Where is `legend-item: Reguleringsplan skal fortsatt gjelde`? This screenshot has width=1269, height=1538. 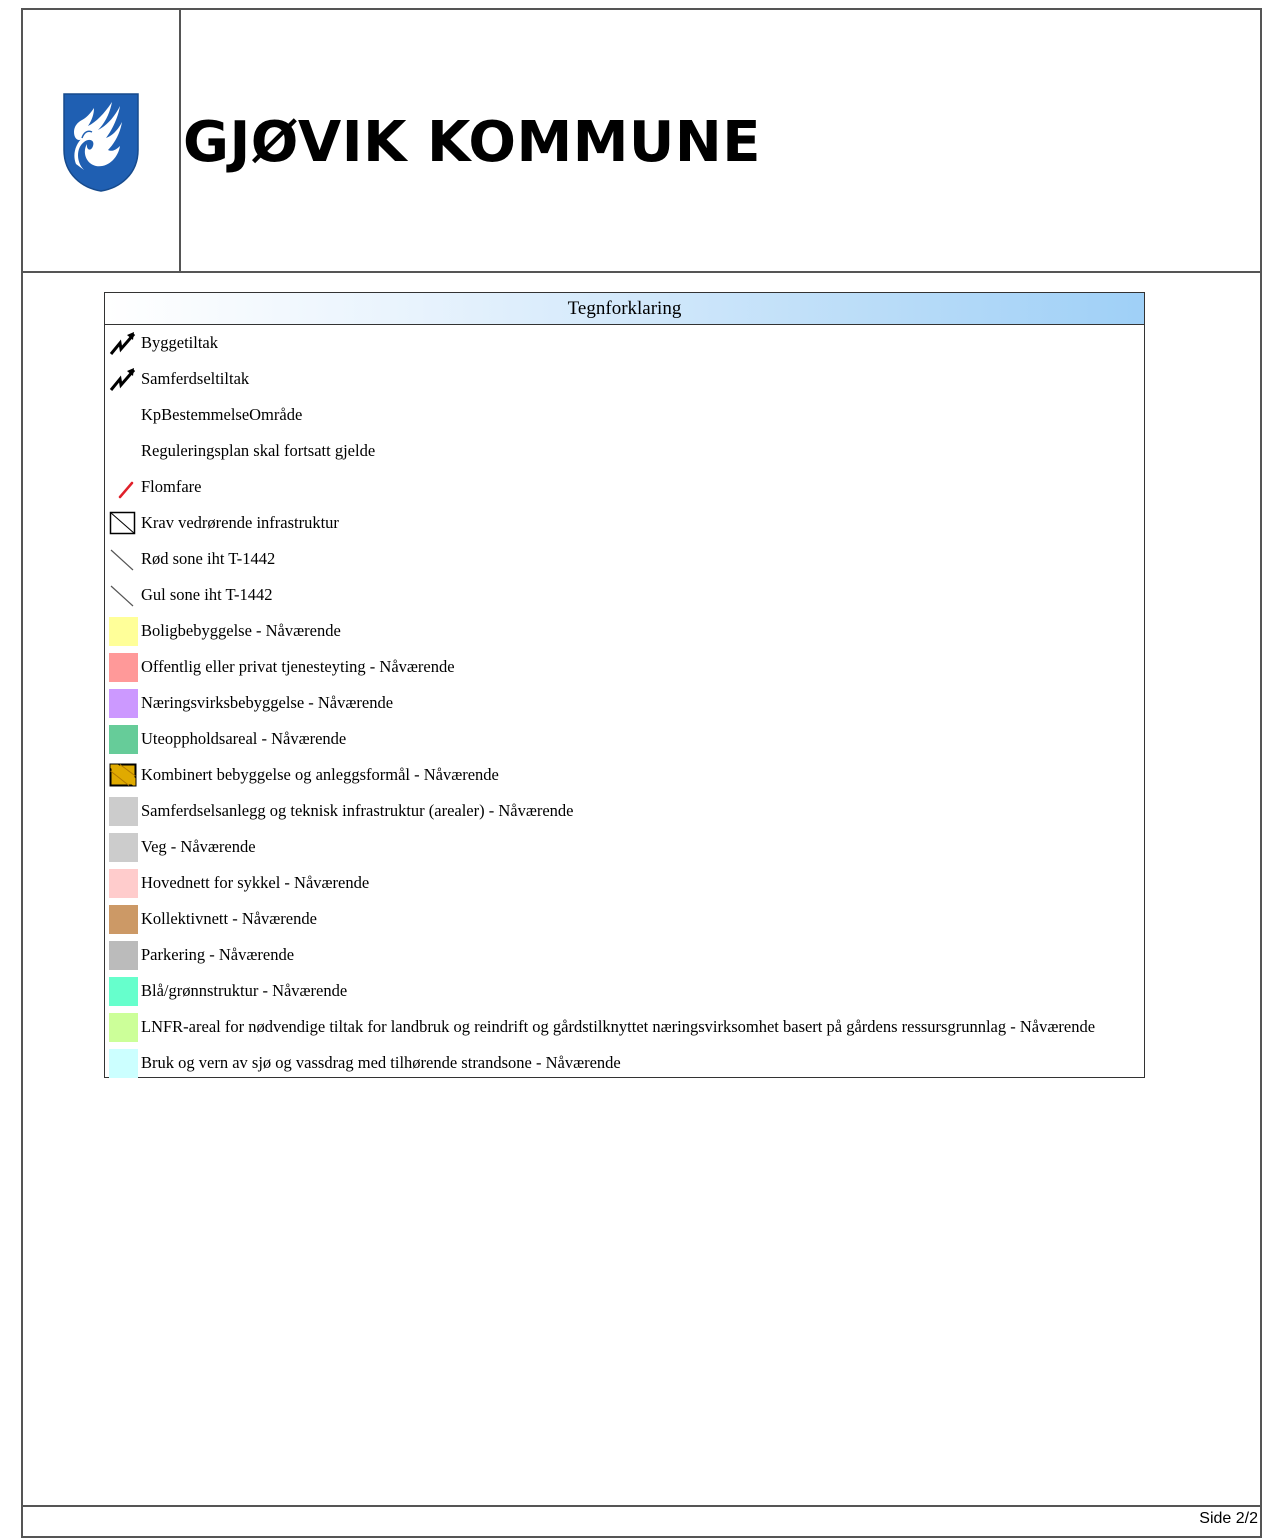 legend-item: Reguleringsplan skal fortsatt gjelde is located at coordinates (624, 451).